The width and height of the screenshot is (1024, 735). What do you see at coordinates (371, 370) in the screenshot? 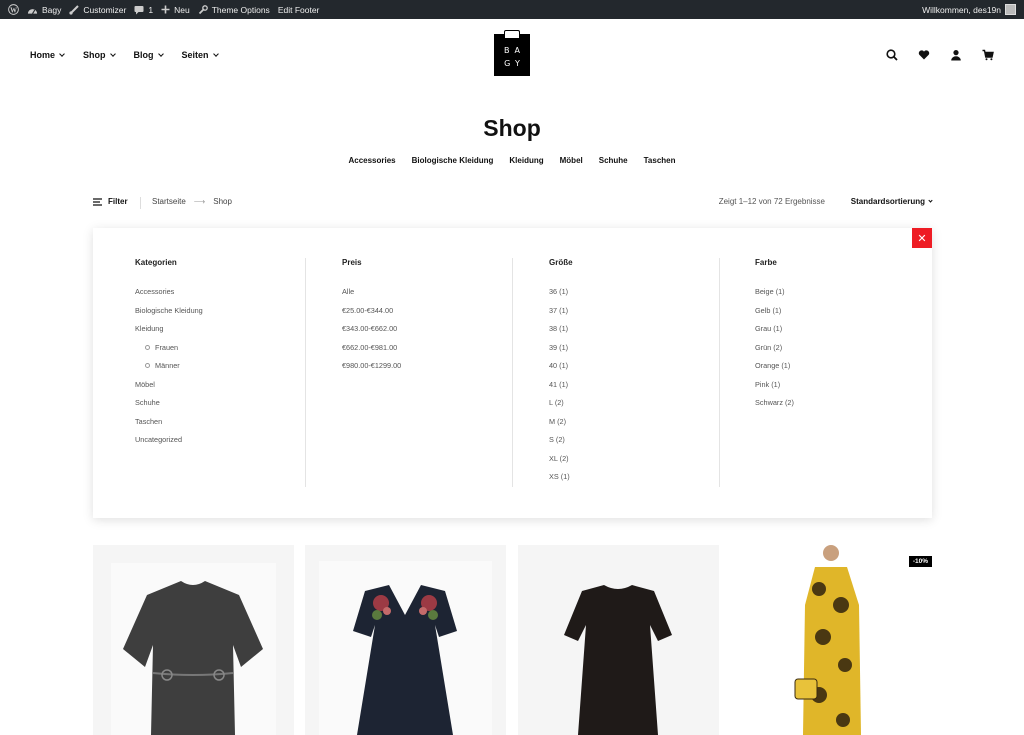
I see `filter-option: €980.00-€1299.00` at bounding box center [371, 370].